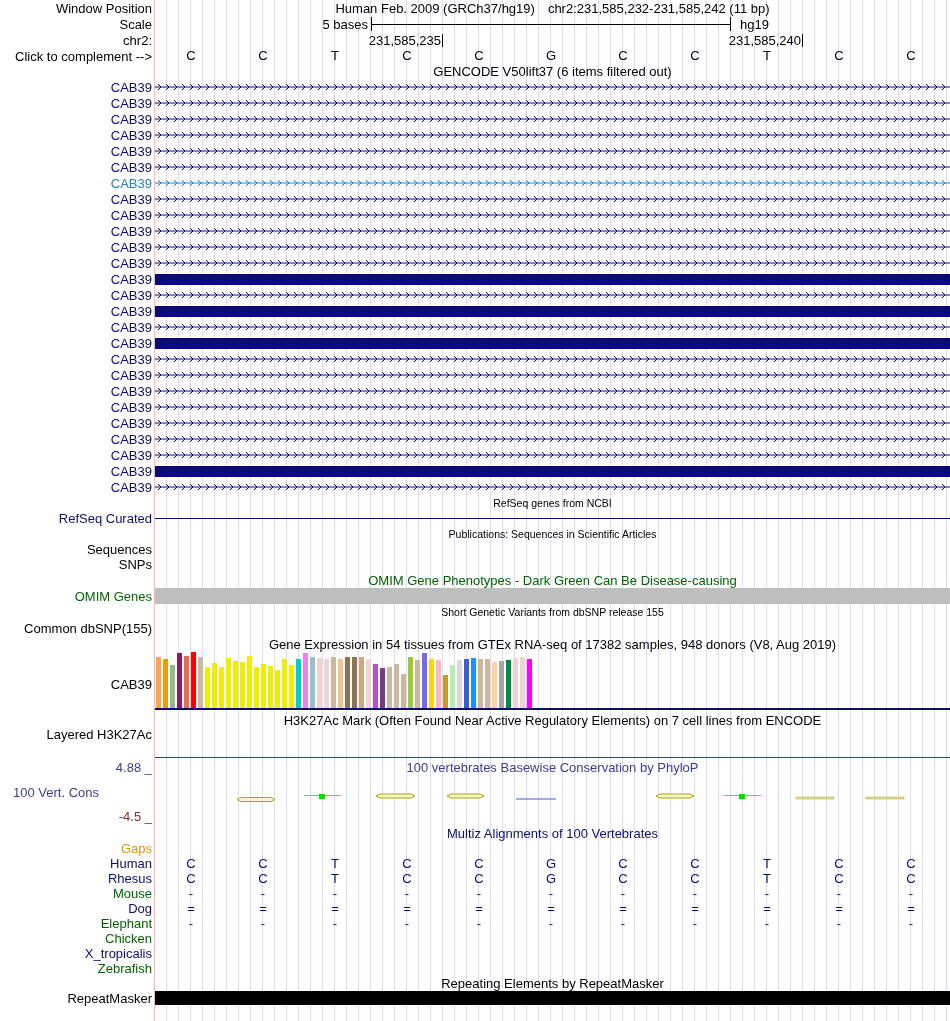  I want to click on position-text: chr2:231,585,232-231,585,242 (11 bp), so click(658, 8).